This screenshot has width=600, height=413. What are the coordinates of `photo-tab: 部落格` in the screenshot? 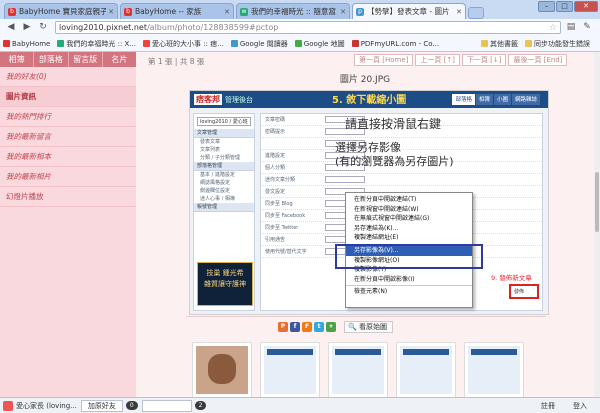 It's located at (463, 99).